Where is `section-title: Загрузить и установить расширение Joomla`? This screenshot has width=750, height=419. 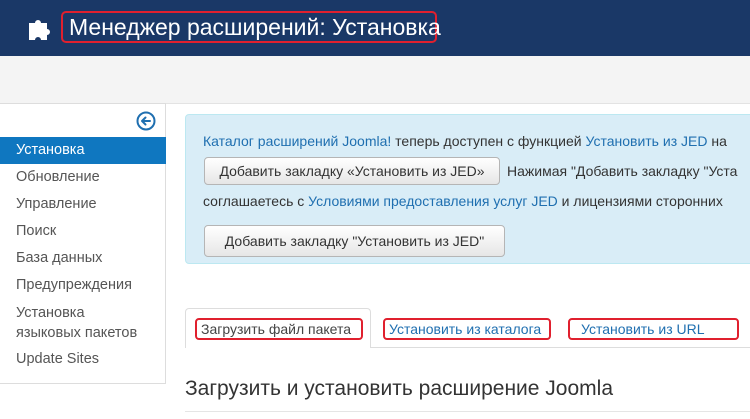 section-title: Загрузить и установить расширение Joomla is located at coordinates (399, 388).